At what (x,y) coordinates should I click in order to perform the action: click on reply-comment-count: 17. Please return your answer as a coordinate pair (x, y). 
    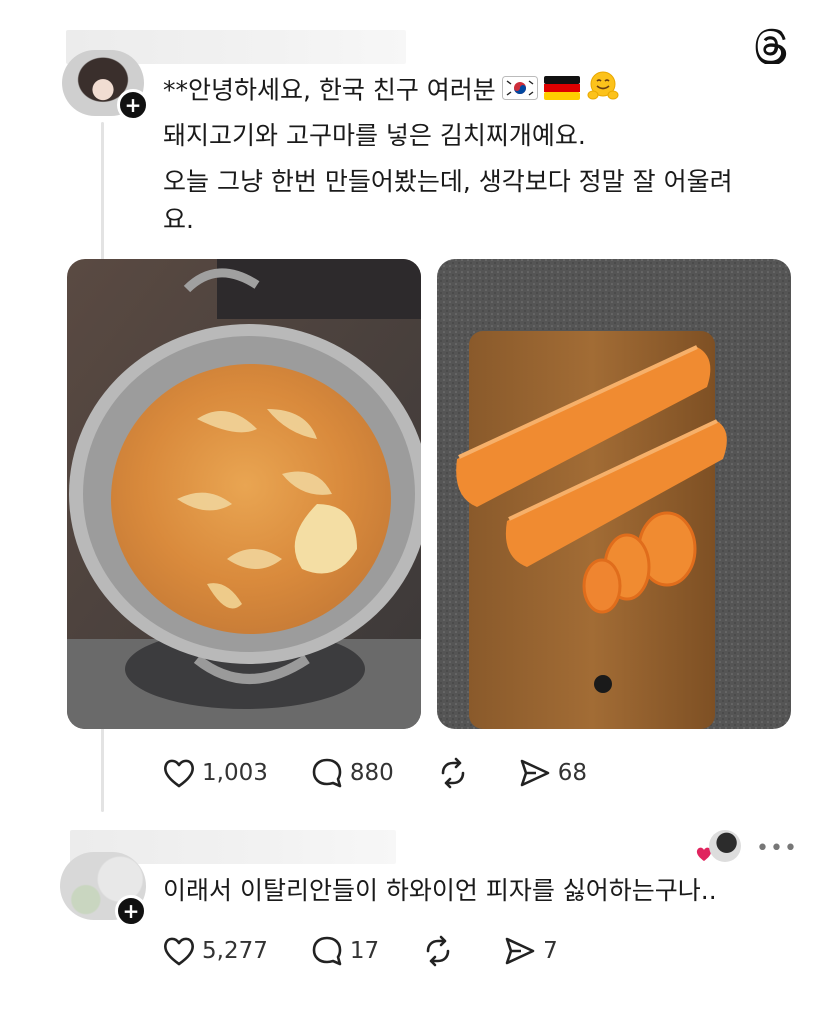
    Looking at the image, I should click on (364, 951).